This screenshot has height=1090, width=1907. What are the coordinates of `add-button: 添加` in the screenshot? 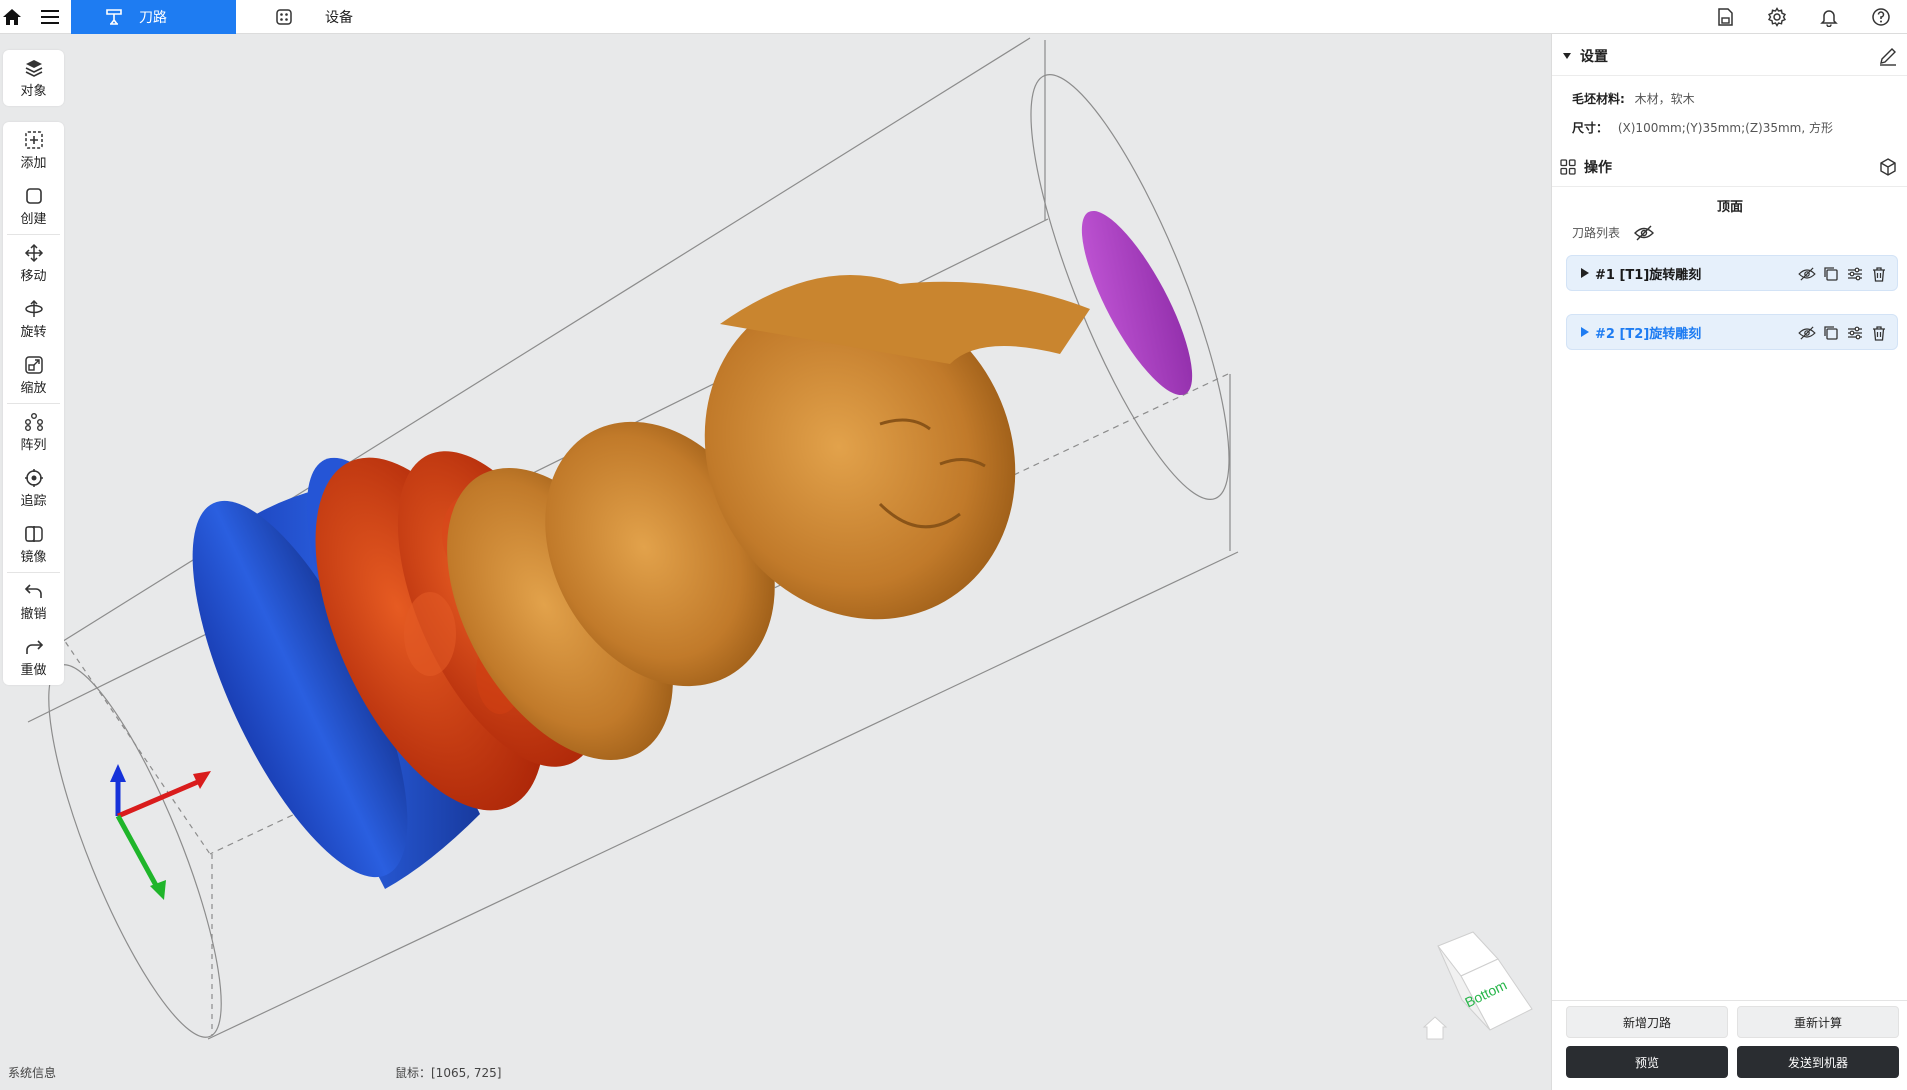 It's located at (33, 150).